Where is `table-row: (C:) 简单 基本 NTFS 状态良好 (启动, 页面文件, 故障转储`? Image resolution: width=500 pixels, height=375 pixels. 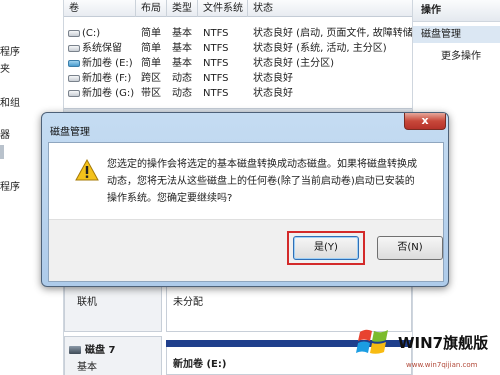 table-row: (C:) 简单 基本 NTFS 状态良好 (启动, 页面文件, 故障转储 is located at coordinates (238, 33).